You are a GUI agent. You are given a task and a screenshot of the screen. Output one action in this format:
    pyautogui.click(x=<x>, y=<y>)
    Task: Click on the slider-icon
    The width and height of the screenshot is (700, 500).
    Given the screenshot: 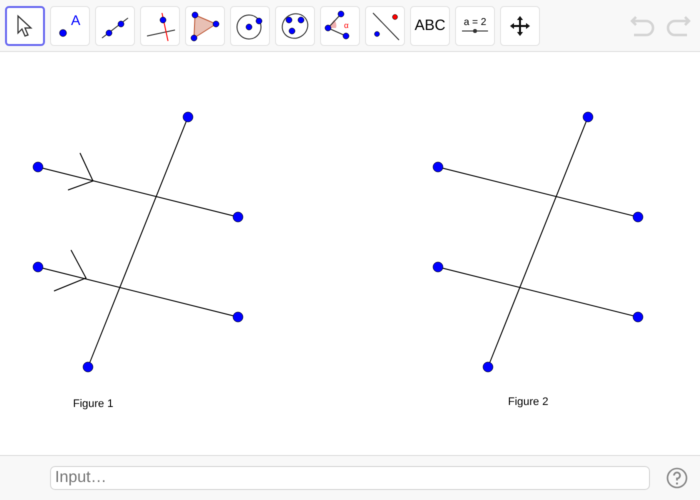 What is the action you would take?
    pyautogui.click(x=475, y=31)
    